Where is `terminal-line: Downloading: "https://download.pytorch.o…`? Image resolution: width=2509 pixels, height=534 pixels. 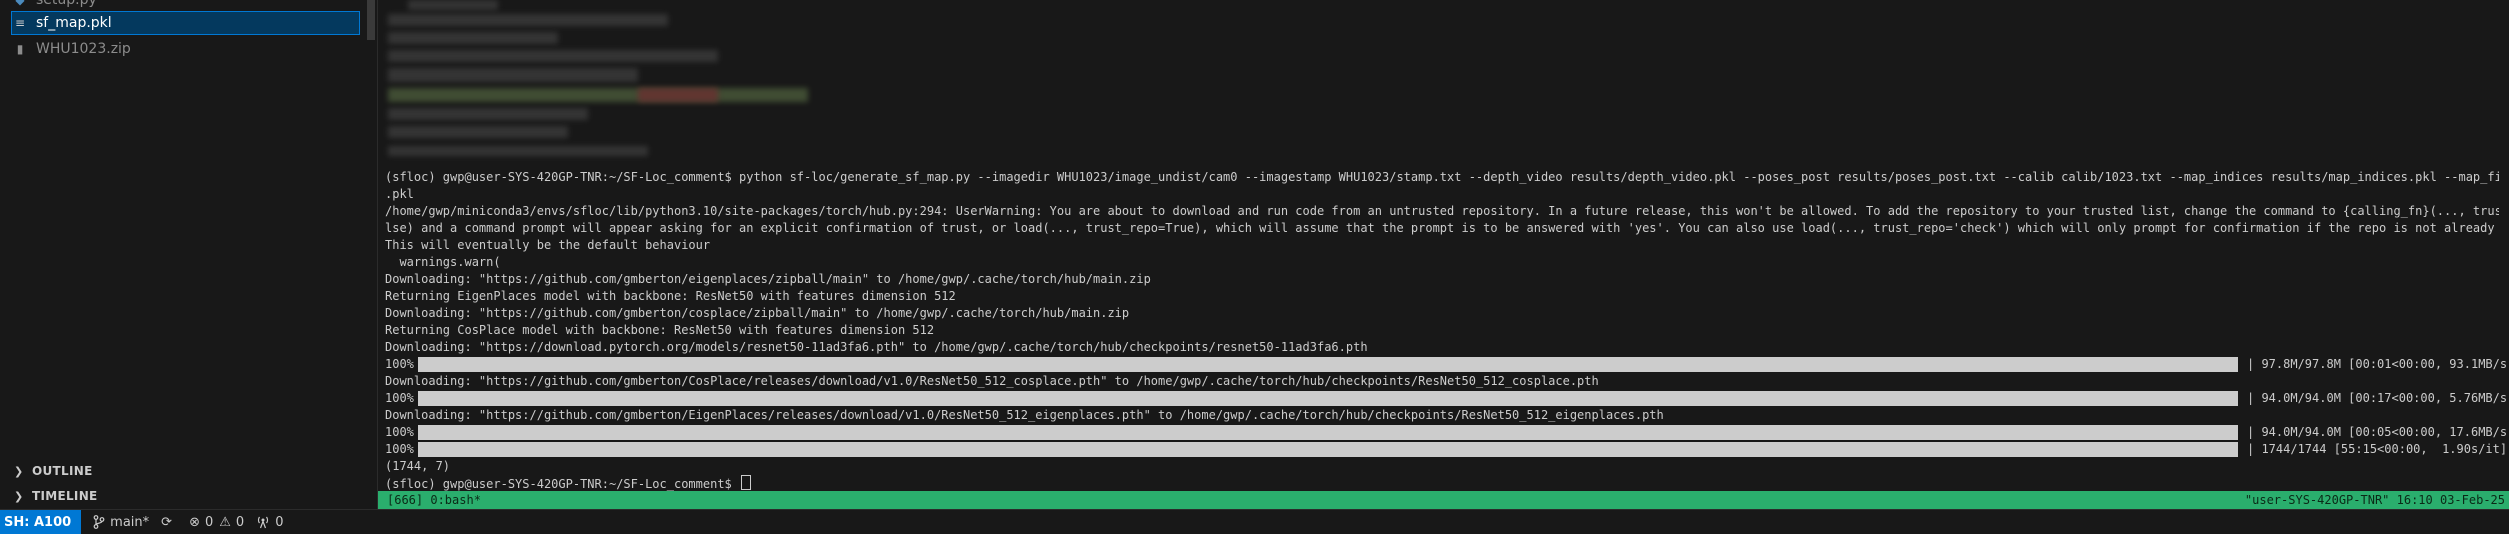
terminal-line: Downloading: "https://download.pytorch.o… is located at coordinates (876, 347).